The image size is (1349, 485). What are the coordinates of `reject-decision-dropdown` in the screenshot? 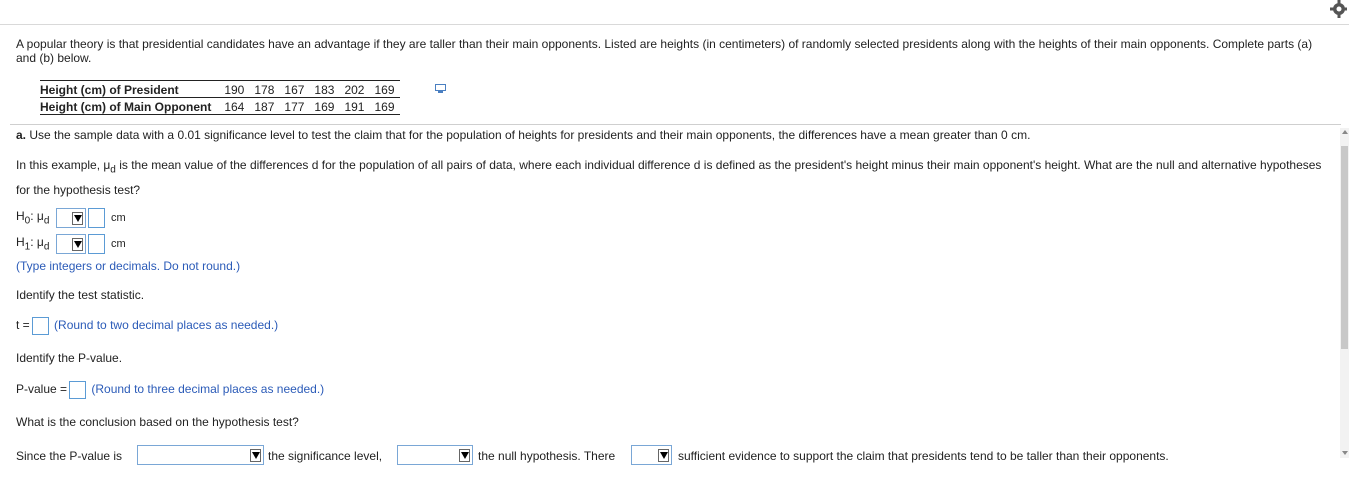 It's located at (435, 455).